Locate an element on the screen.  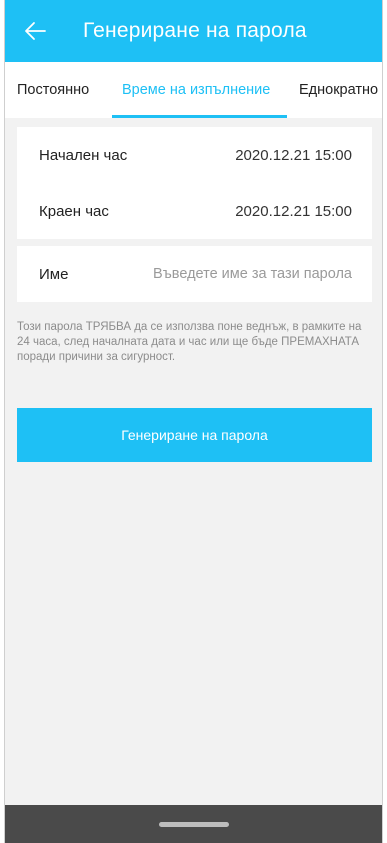
back-button is located at coordinates (35, 31).